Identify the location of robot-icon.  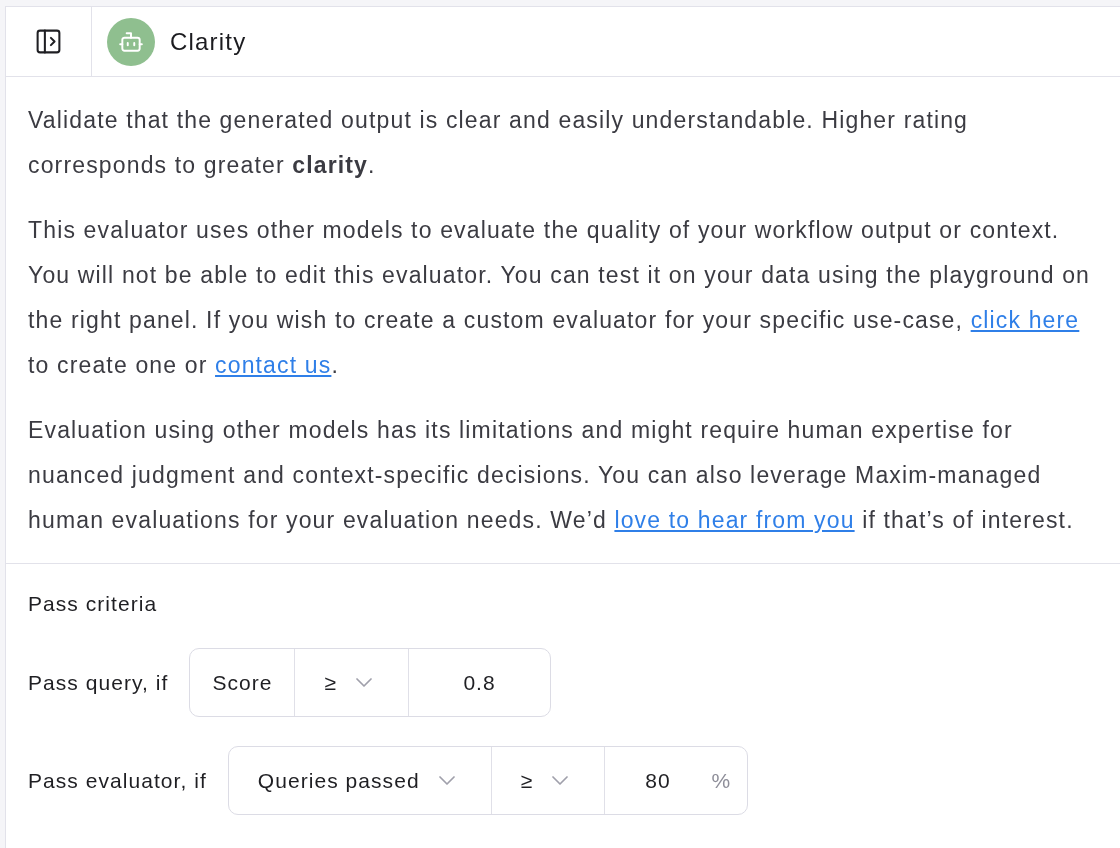
(131, 41).